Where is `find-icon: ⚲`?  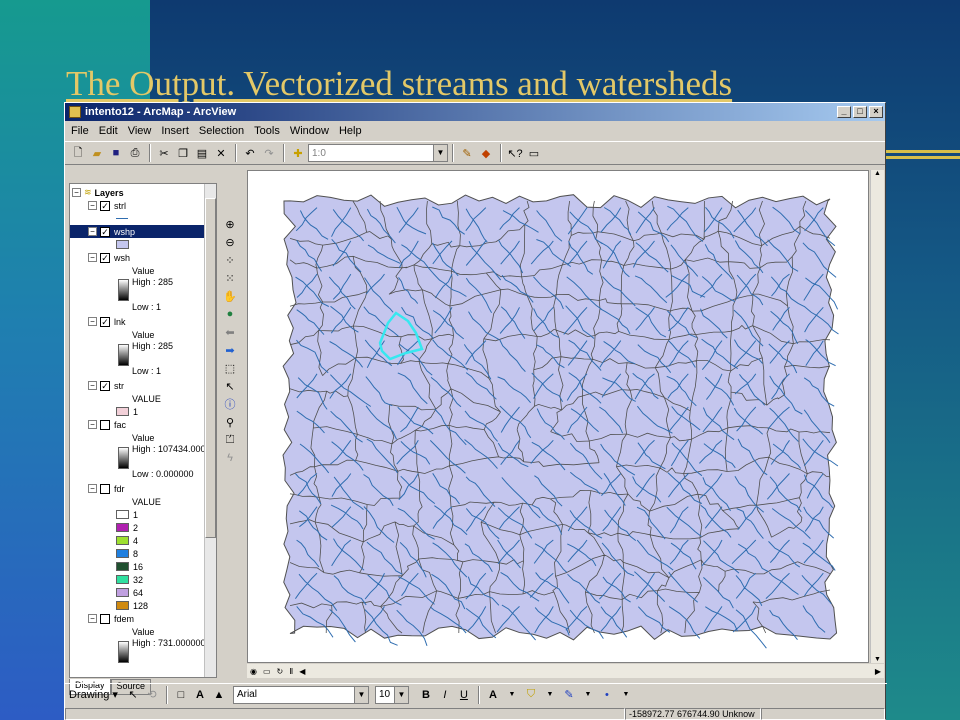 find-icon: ⚲ is located at coordinates (230, 422).